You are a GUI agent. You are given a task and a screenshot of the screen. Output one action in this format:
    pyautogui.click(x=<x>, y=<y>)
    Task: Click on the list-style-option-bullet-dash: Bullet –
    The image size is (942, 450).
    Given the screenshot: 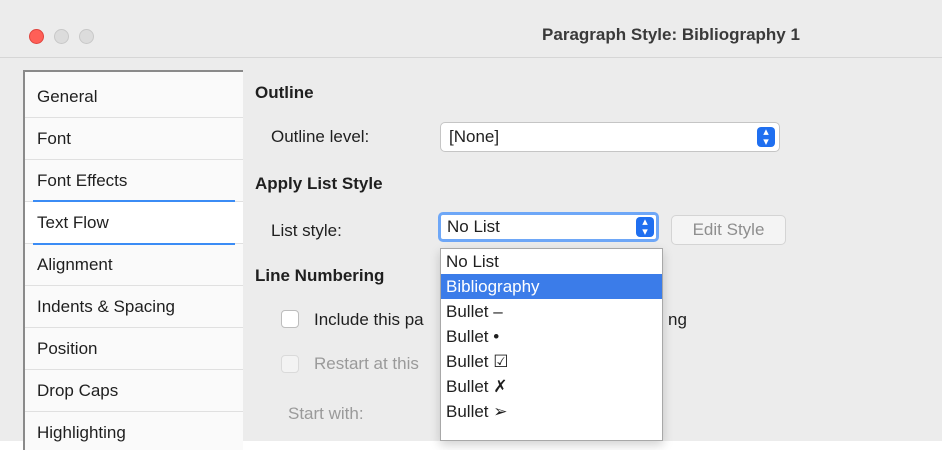 What is the action you would take?
    pyautogui.click(x=551, y=311)
    